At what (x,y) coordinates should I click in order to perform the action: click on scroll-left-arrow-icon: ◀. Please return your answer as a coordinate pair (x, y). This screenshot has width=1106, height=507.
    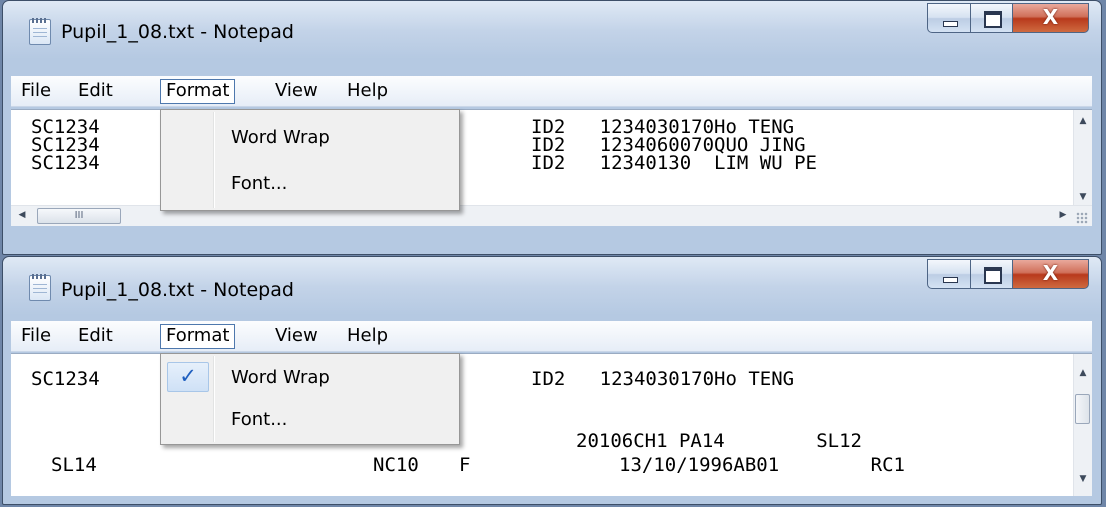
    Looking at the image, I should click on (22, 215).